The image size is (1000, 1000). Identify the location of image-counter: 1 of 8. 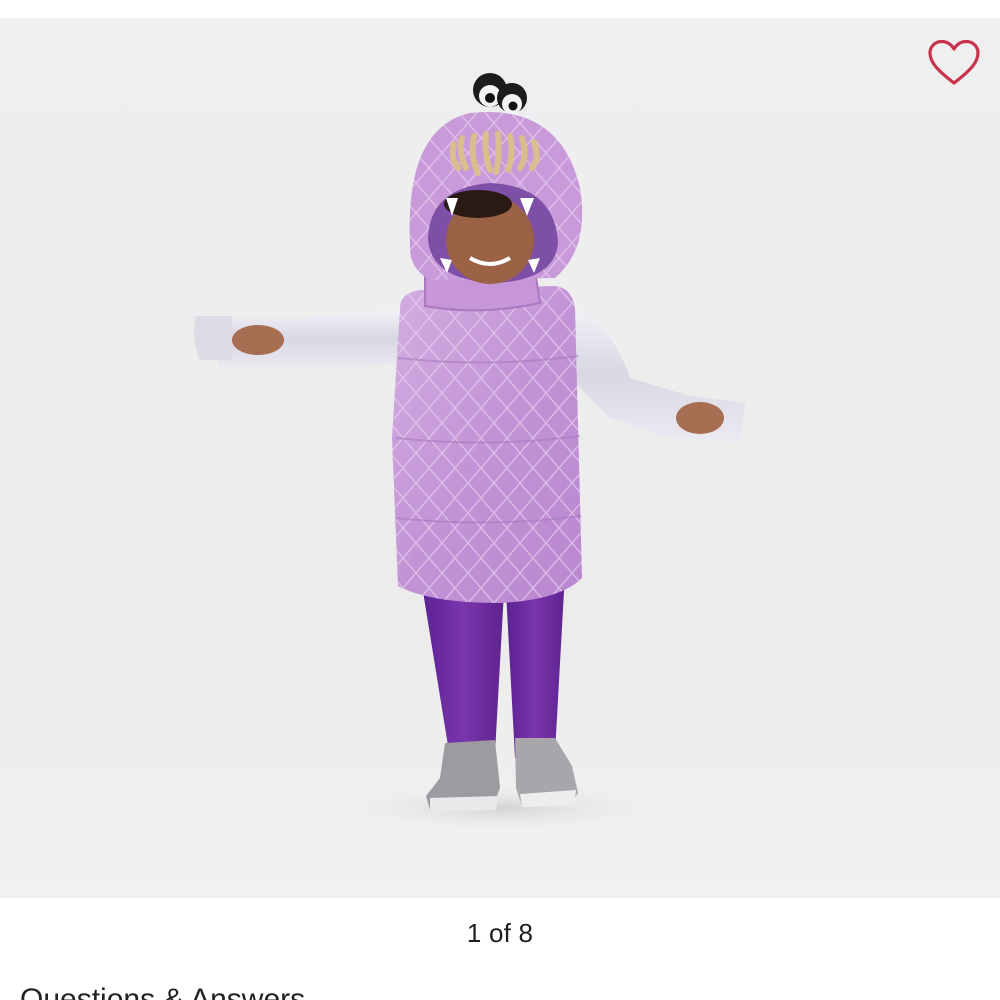
(500, 933).